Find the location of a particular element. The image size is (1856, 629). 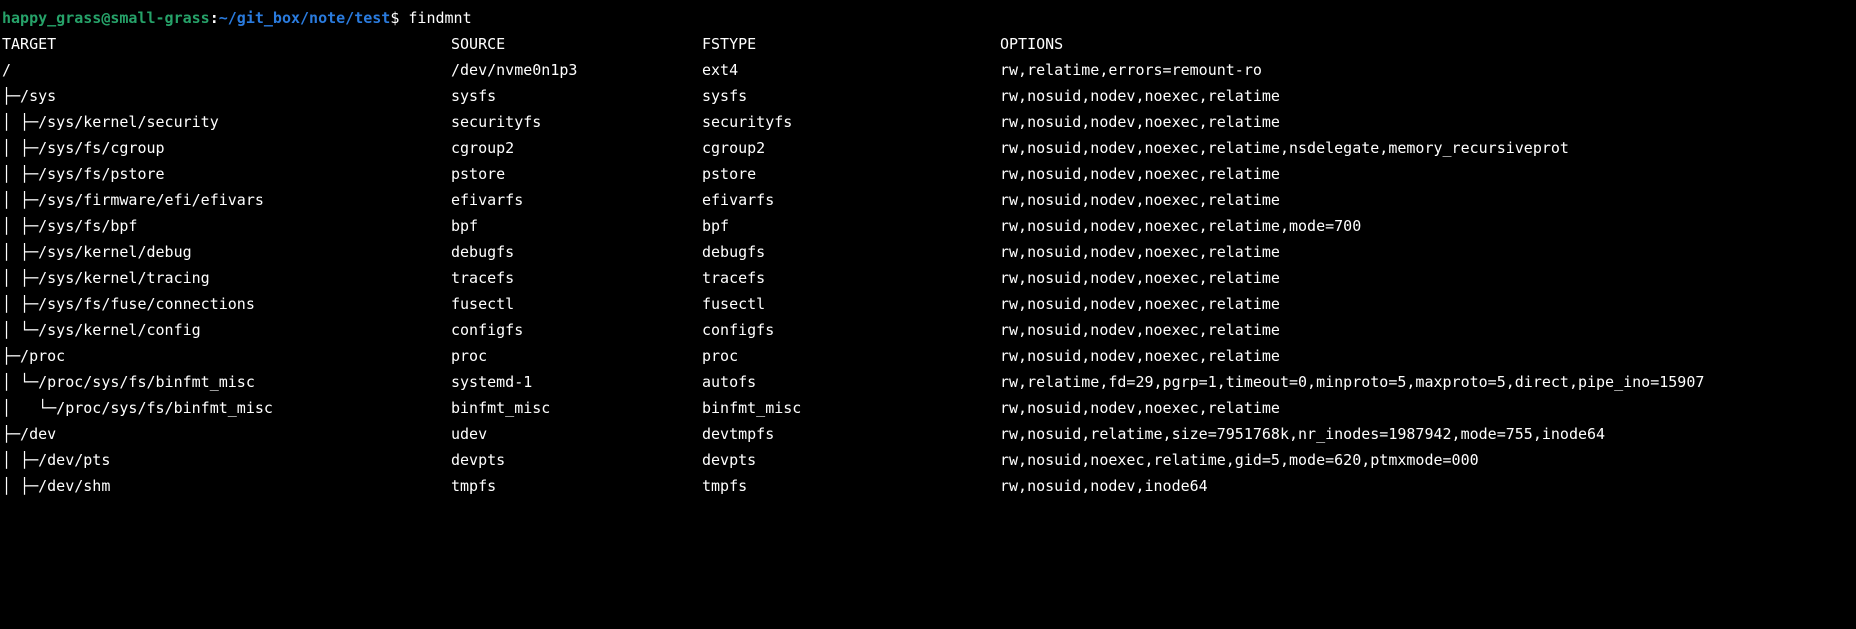

row-fstype: tmpfs is located at coordinates (725, 486).